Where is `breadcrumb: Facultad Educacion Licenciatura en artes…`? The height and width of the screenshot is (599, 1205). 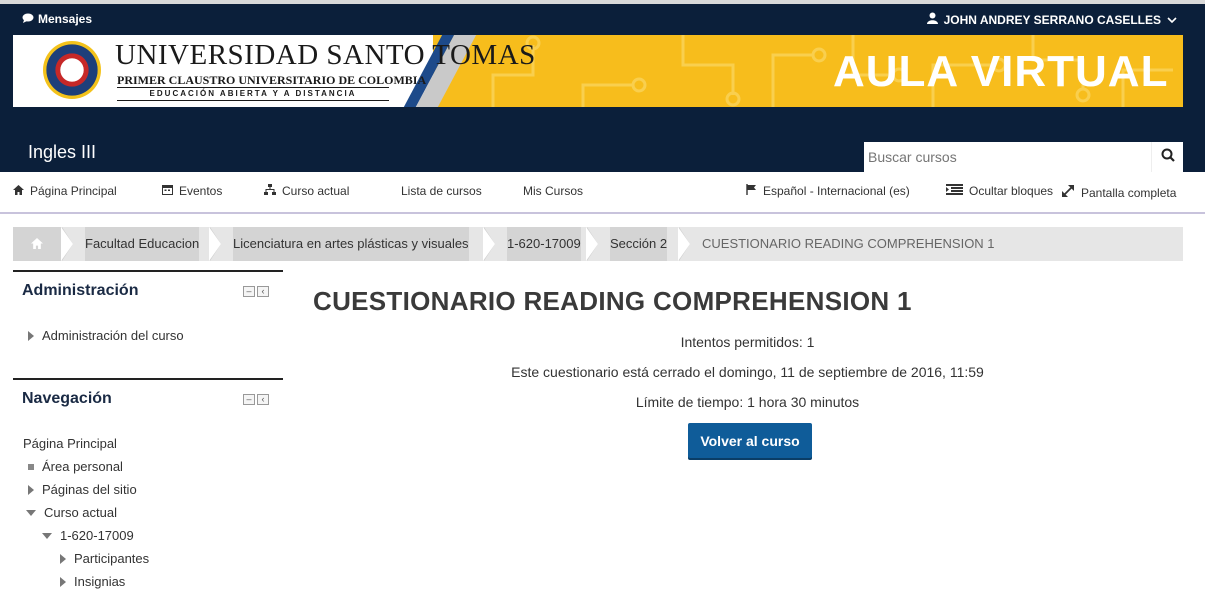 breadcrumb: Facultad Educacion Licenciatura en artes… is located at coordinates (598, 244).